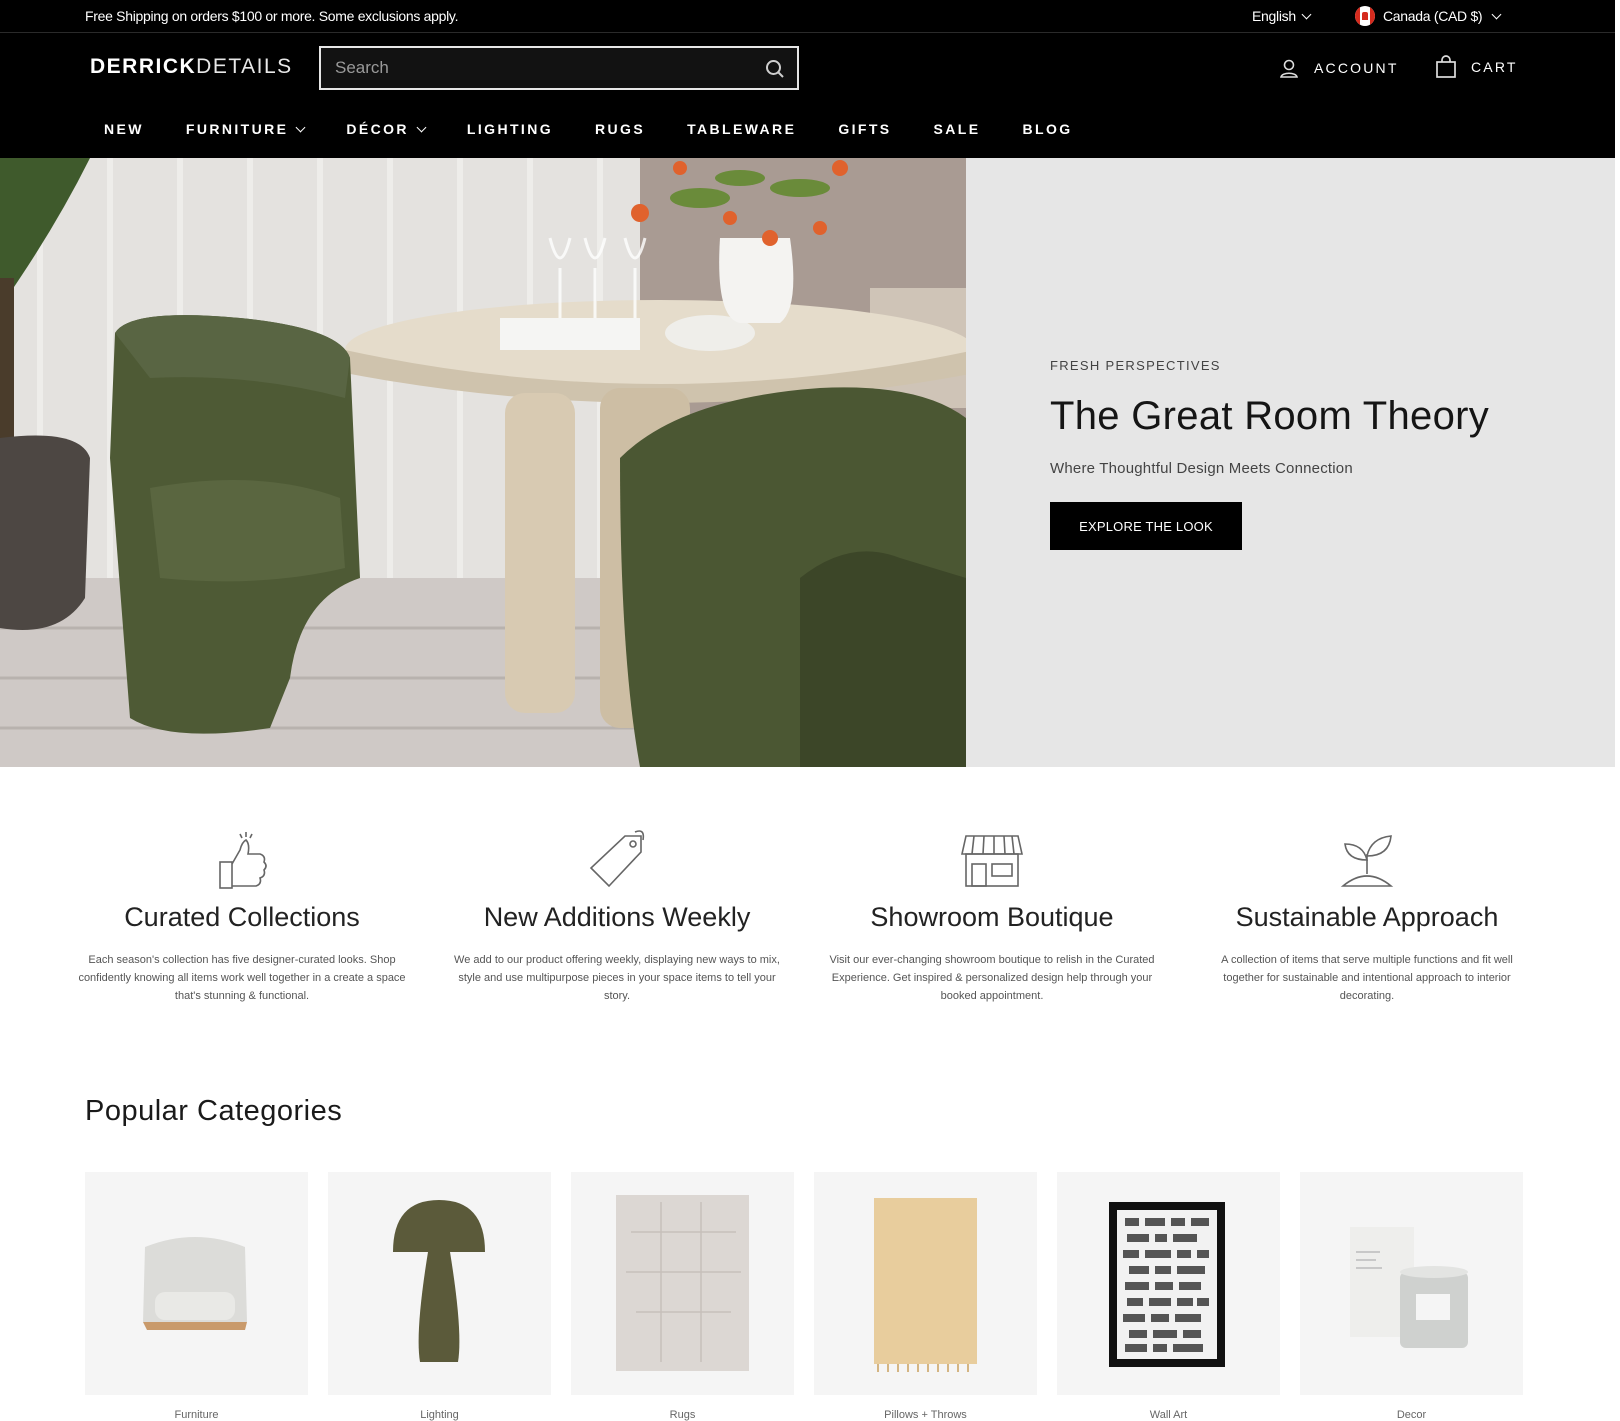  I want to click on feature-title: New Additions Weekly, so click(617, 917).